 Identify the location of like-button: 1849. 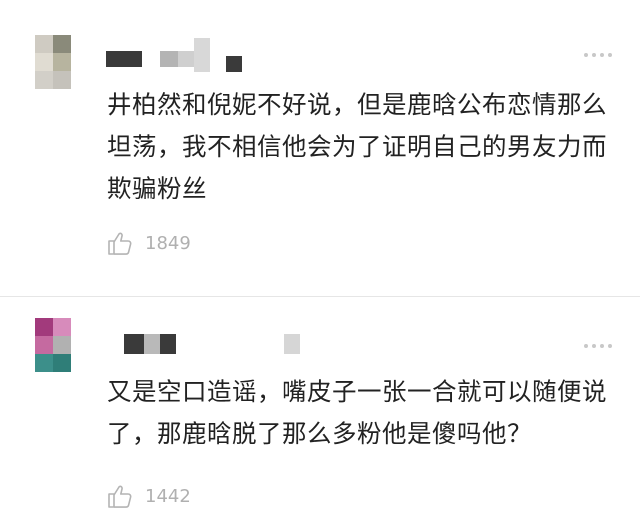
(149, 243).